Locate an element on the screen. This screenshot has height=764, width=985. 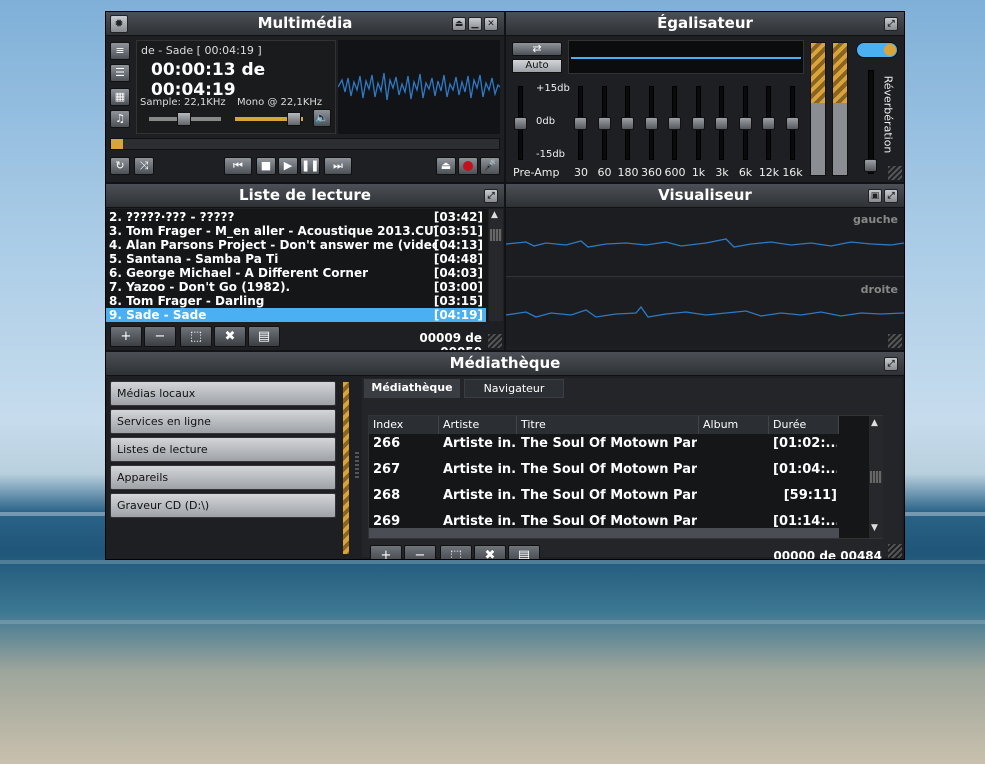
settings-icon: ✹ is located at coordinates (119, 24).